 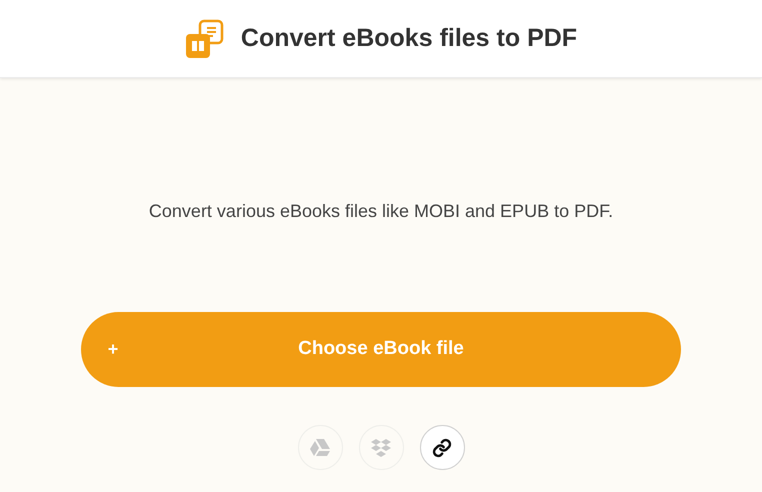 What do you see at coordinates (204, 38) in the screenshot?
I see `book-document-icon` at bounding box center [204, 38].